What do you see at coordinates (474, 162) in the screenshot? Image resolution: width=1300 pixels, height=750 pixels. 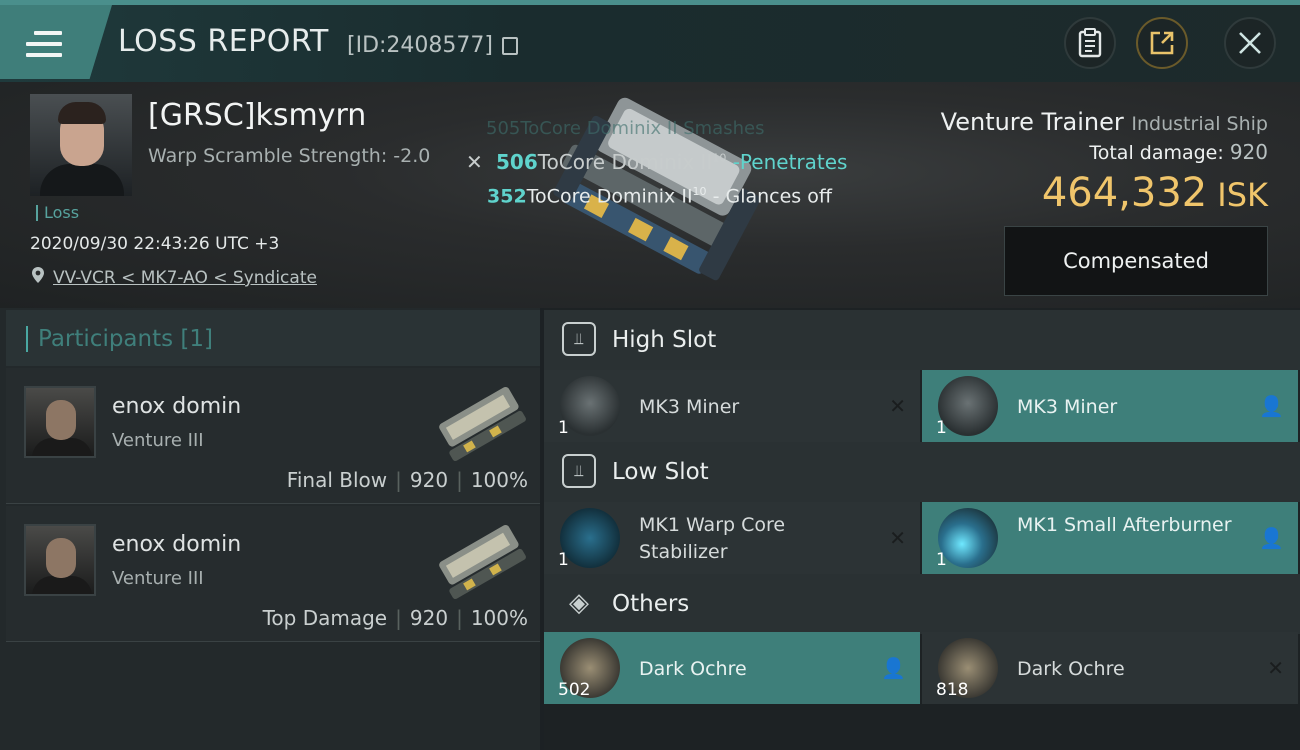 I see `crosshair-icon: ✕` at bounding box center [474, 162].